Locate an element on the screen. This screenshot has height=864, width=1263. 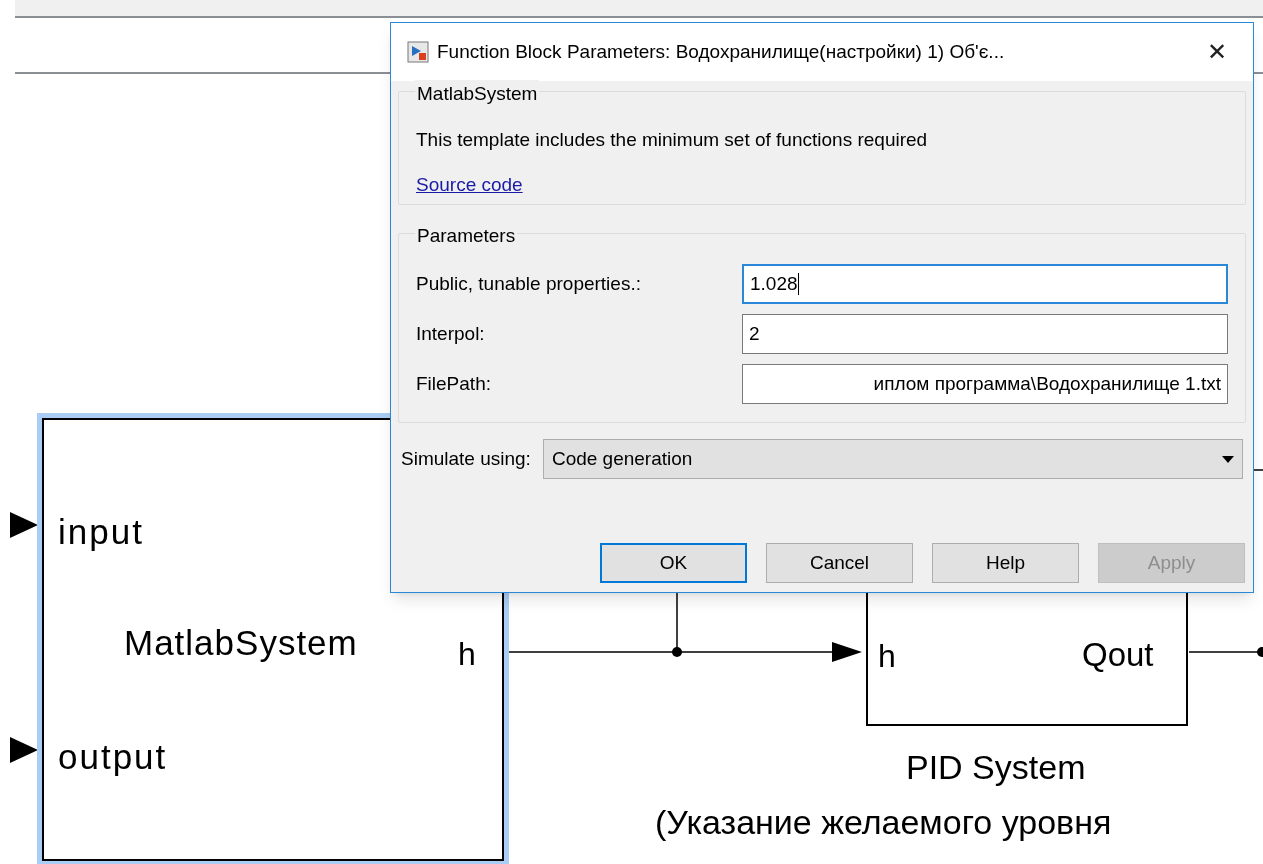
caret-icon is located at coordinates (1228, 459).